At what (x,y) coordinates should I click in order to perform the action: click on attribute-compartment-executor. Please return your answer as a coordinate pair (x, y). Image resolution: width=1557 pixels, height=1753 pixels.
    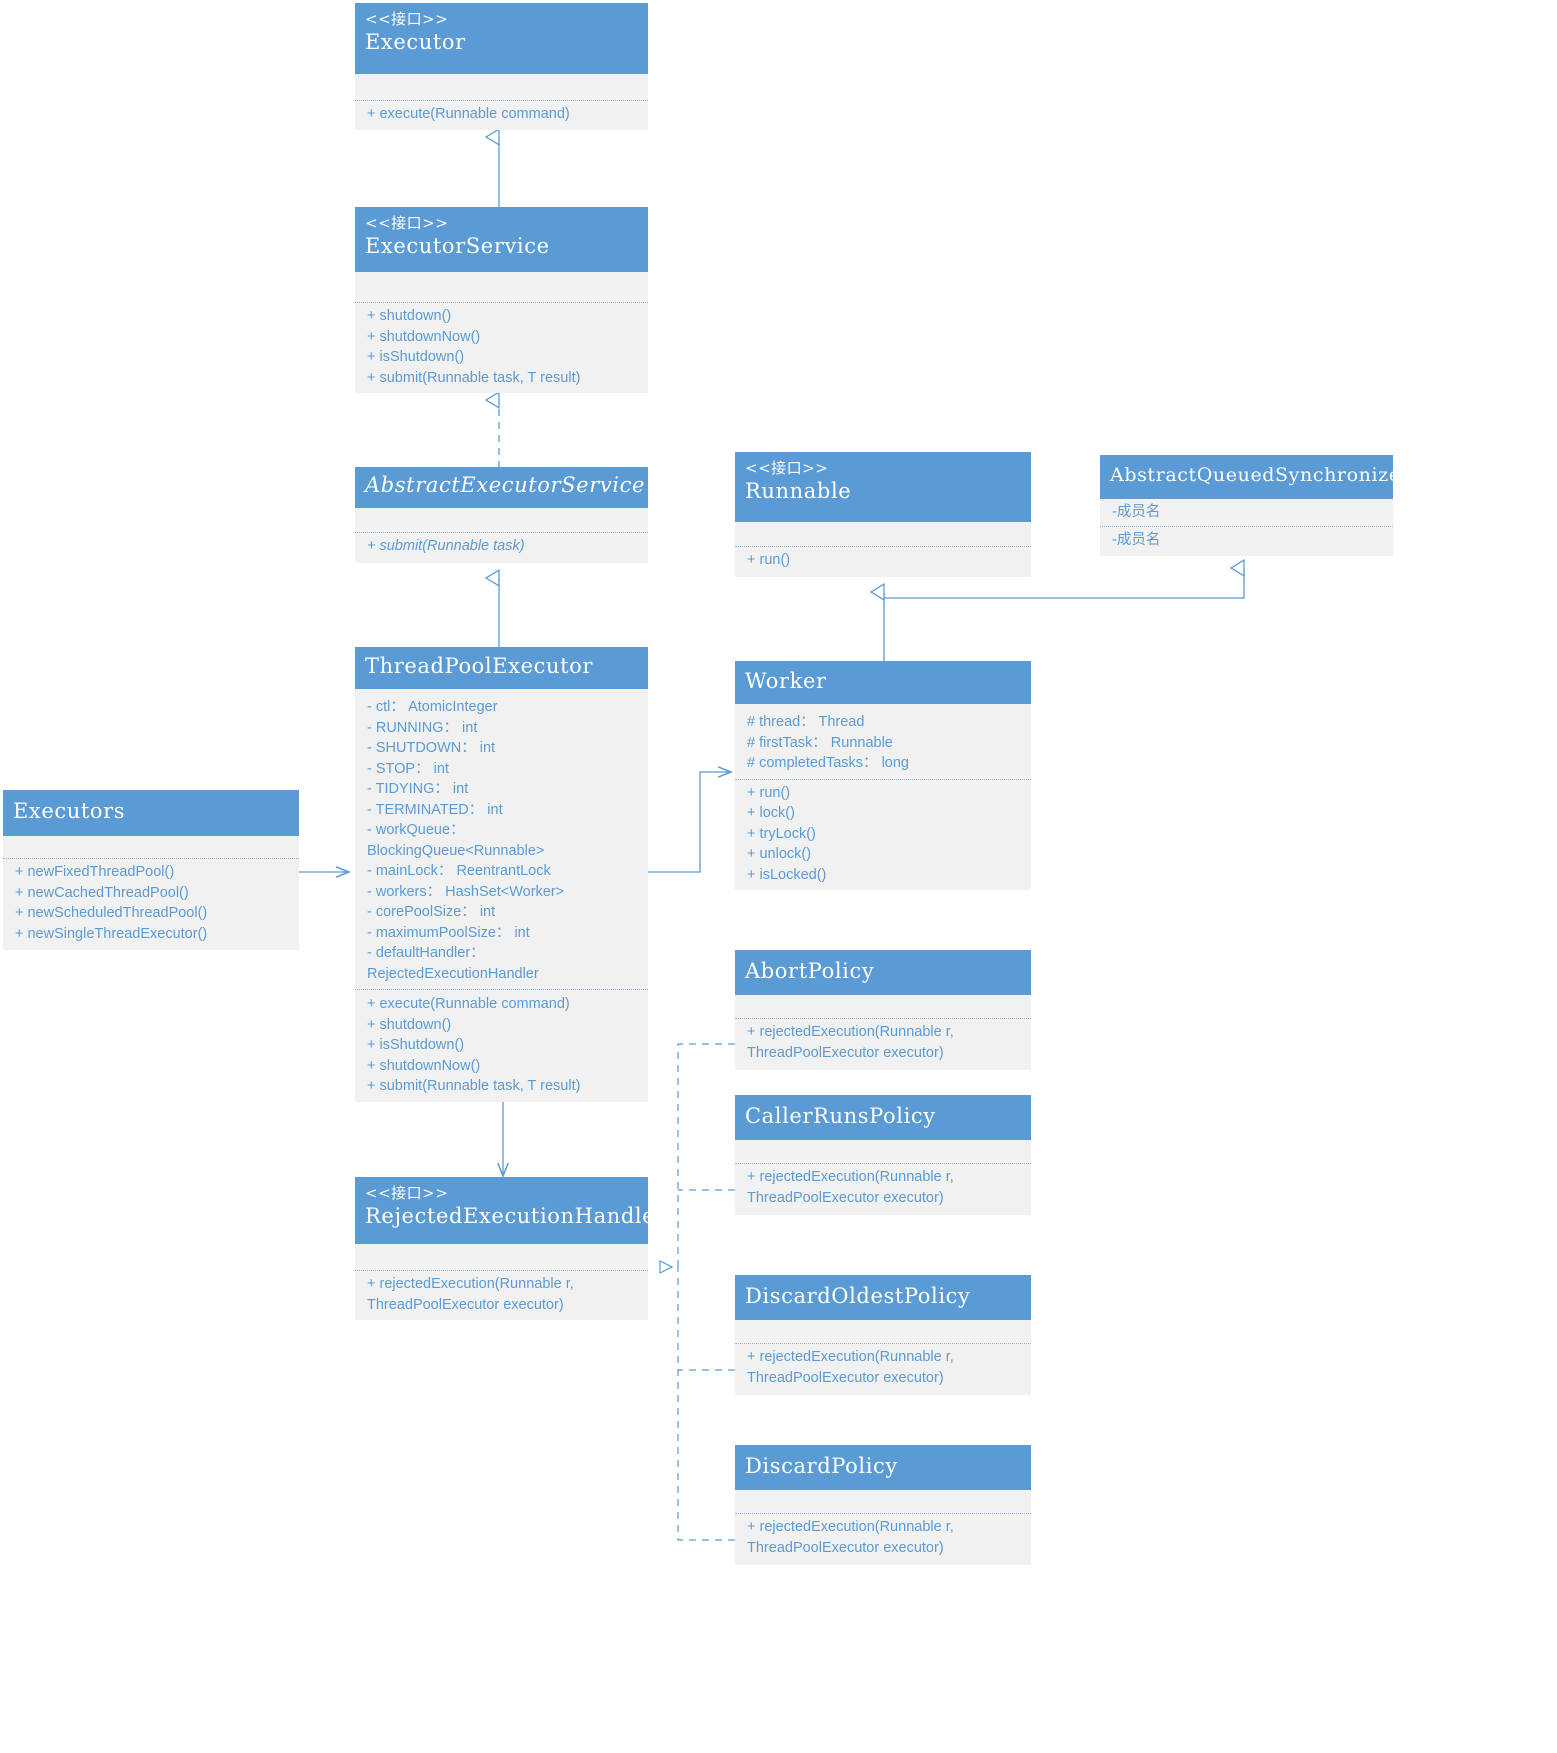
    Looking at the image, I should click on (501, 87).